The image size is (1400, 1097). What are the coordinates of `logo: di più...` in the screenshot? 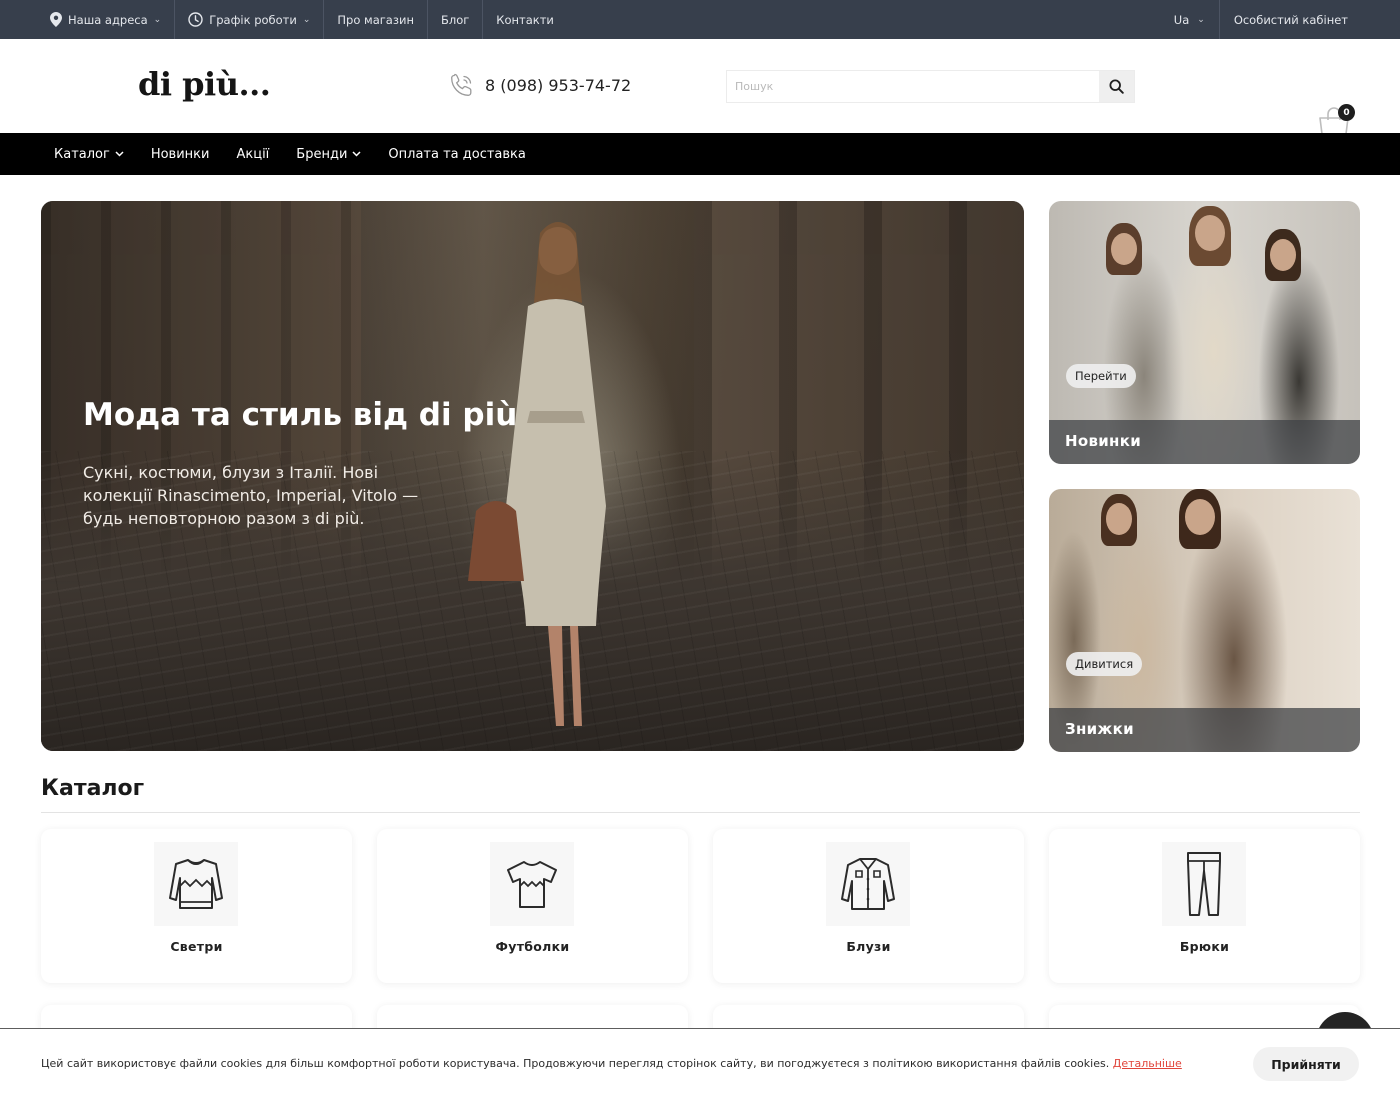 It's located at (204, 84).